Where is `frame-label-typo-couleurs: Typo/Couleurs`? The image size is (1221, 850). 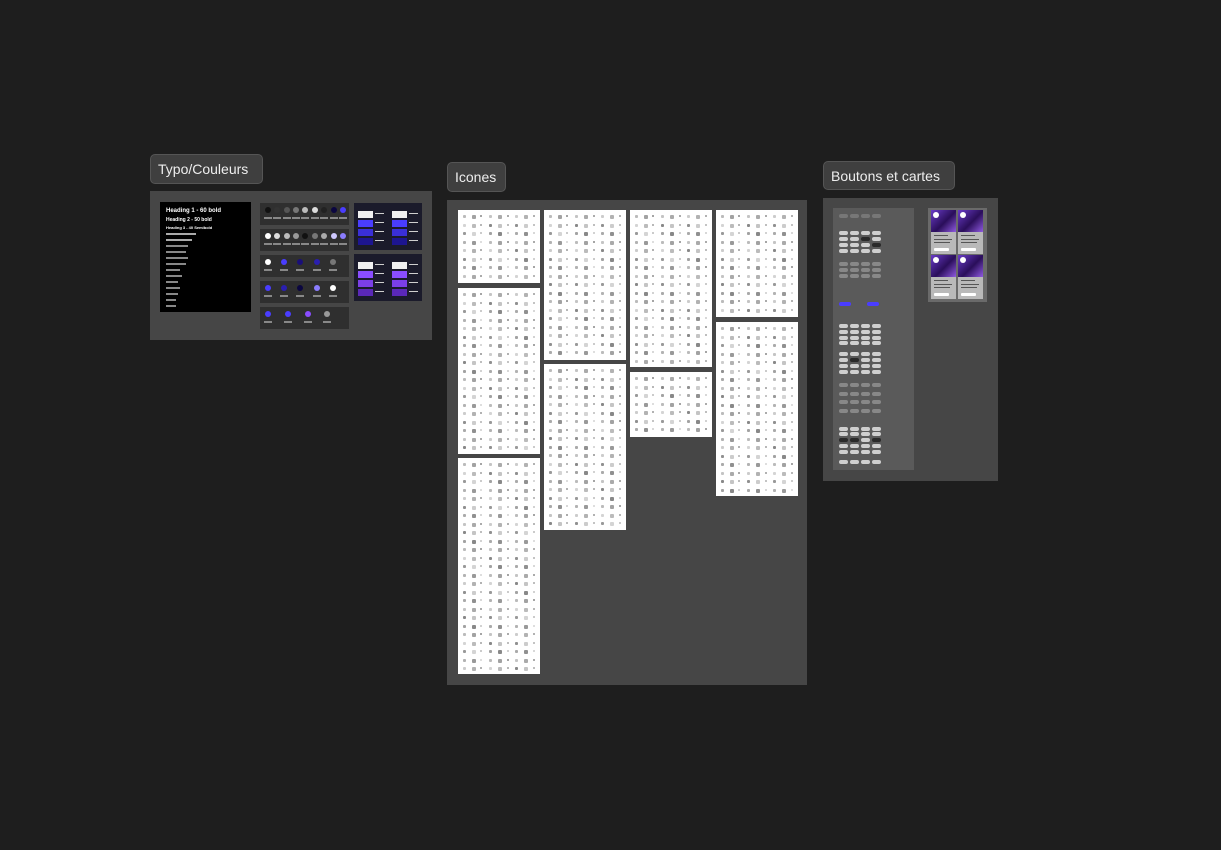
frame-label-typo-couleurs: Typo/Couleurs is located at coordinates (206, 169).